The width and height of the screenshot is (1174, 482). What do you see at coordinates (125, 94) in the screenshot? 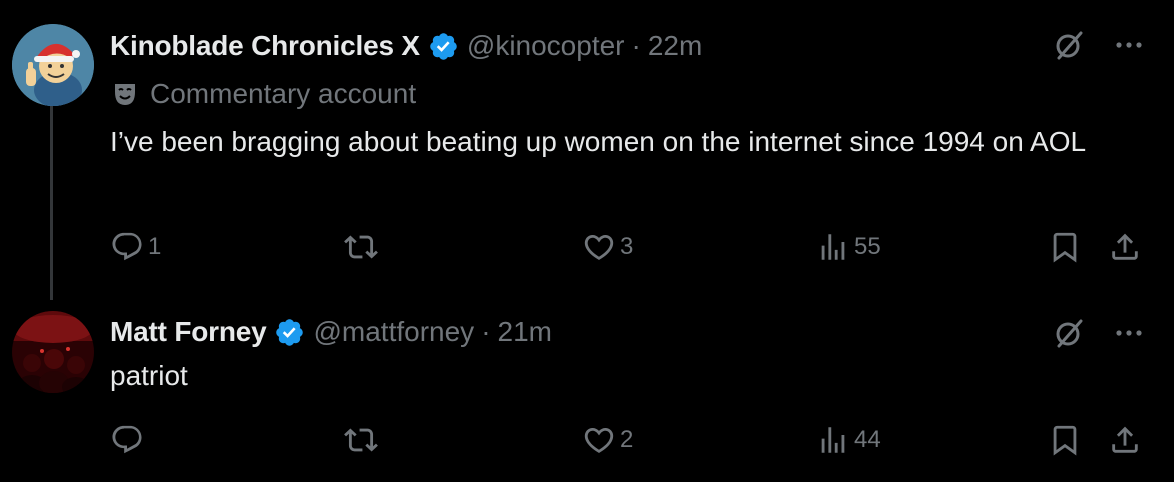
I see `theater-mask-icon` at bounding box center [125, 94].